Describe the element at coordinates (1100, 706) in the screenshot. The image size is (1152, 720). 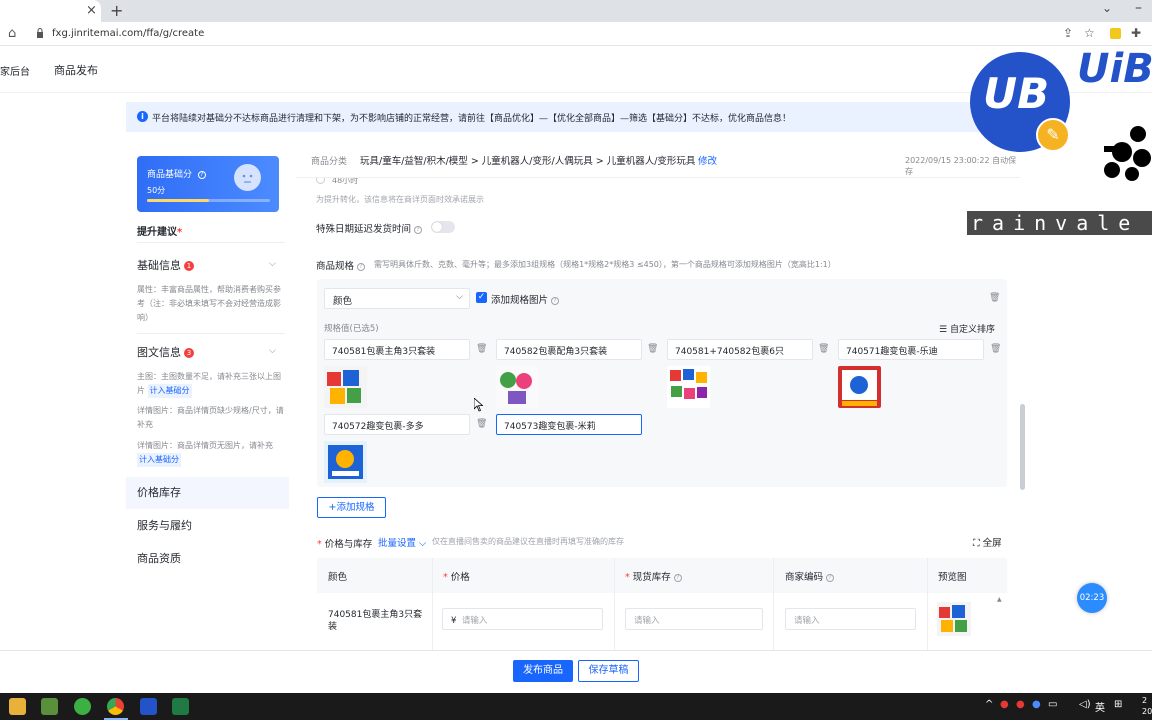
I see `ime-indicator: 英` at that location.